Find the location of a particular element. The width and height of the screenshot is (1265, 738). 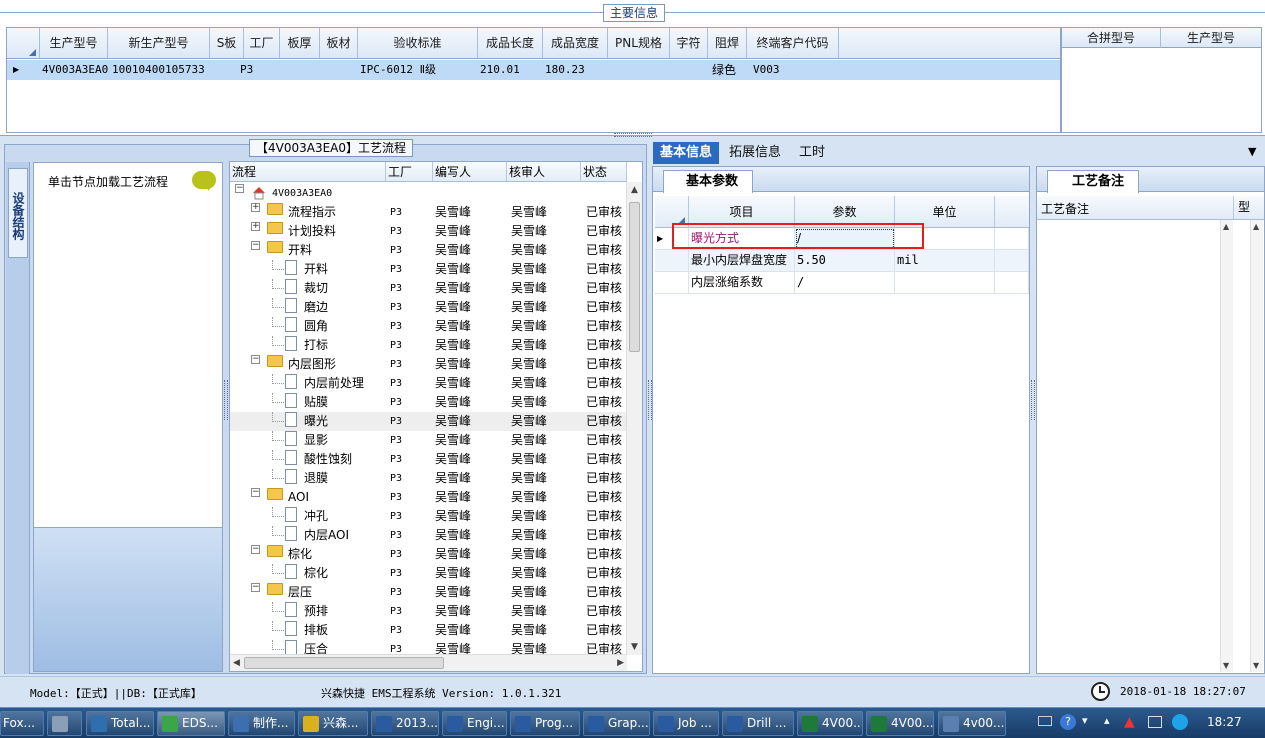

network-icon is located at coordinates (1155, 722).